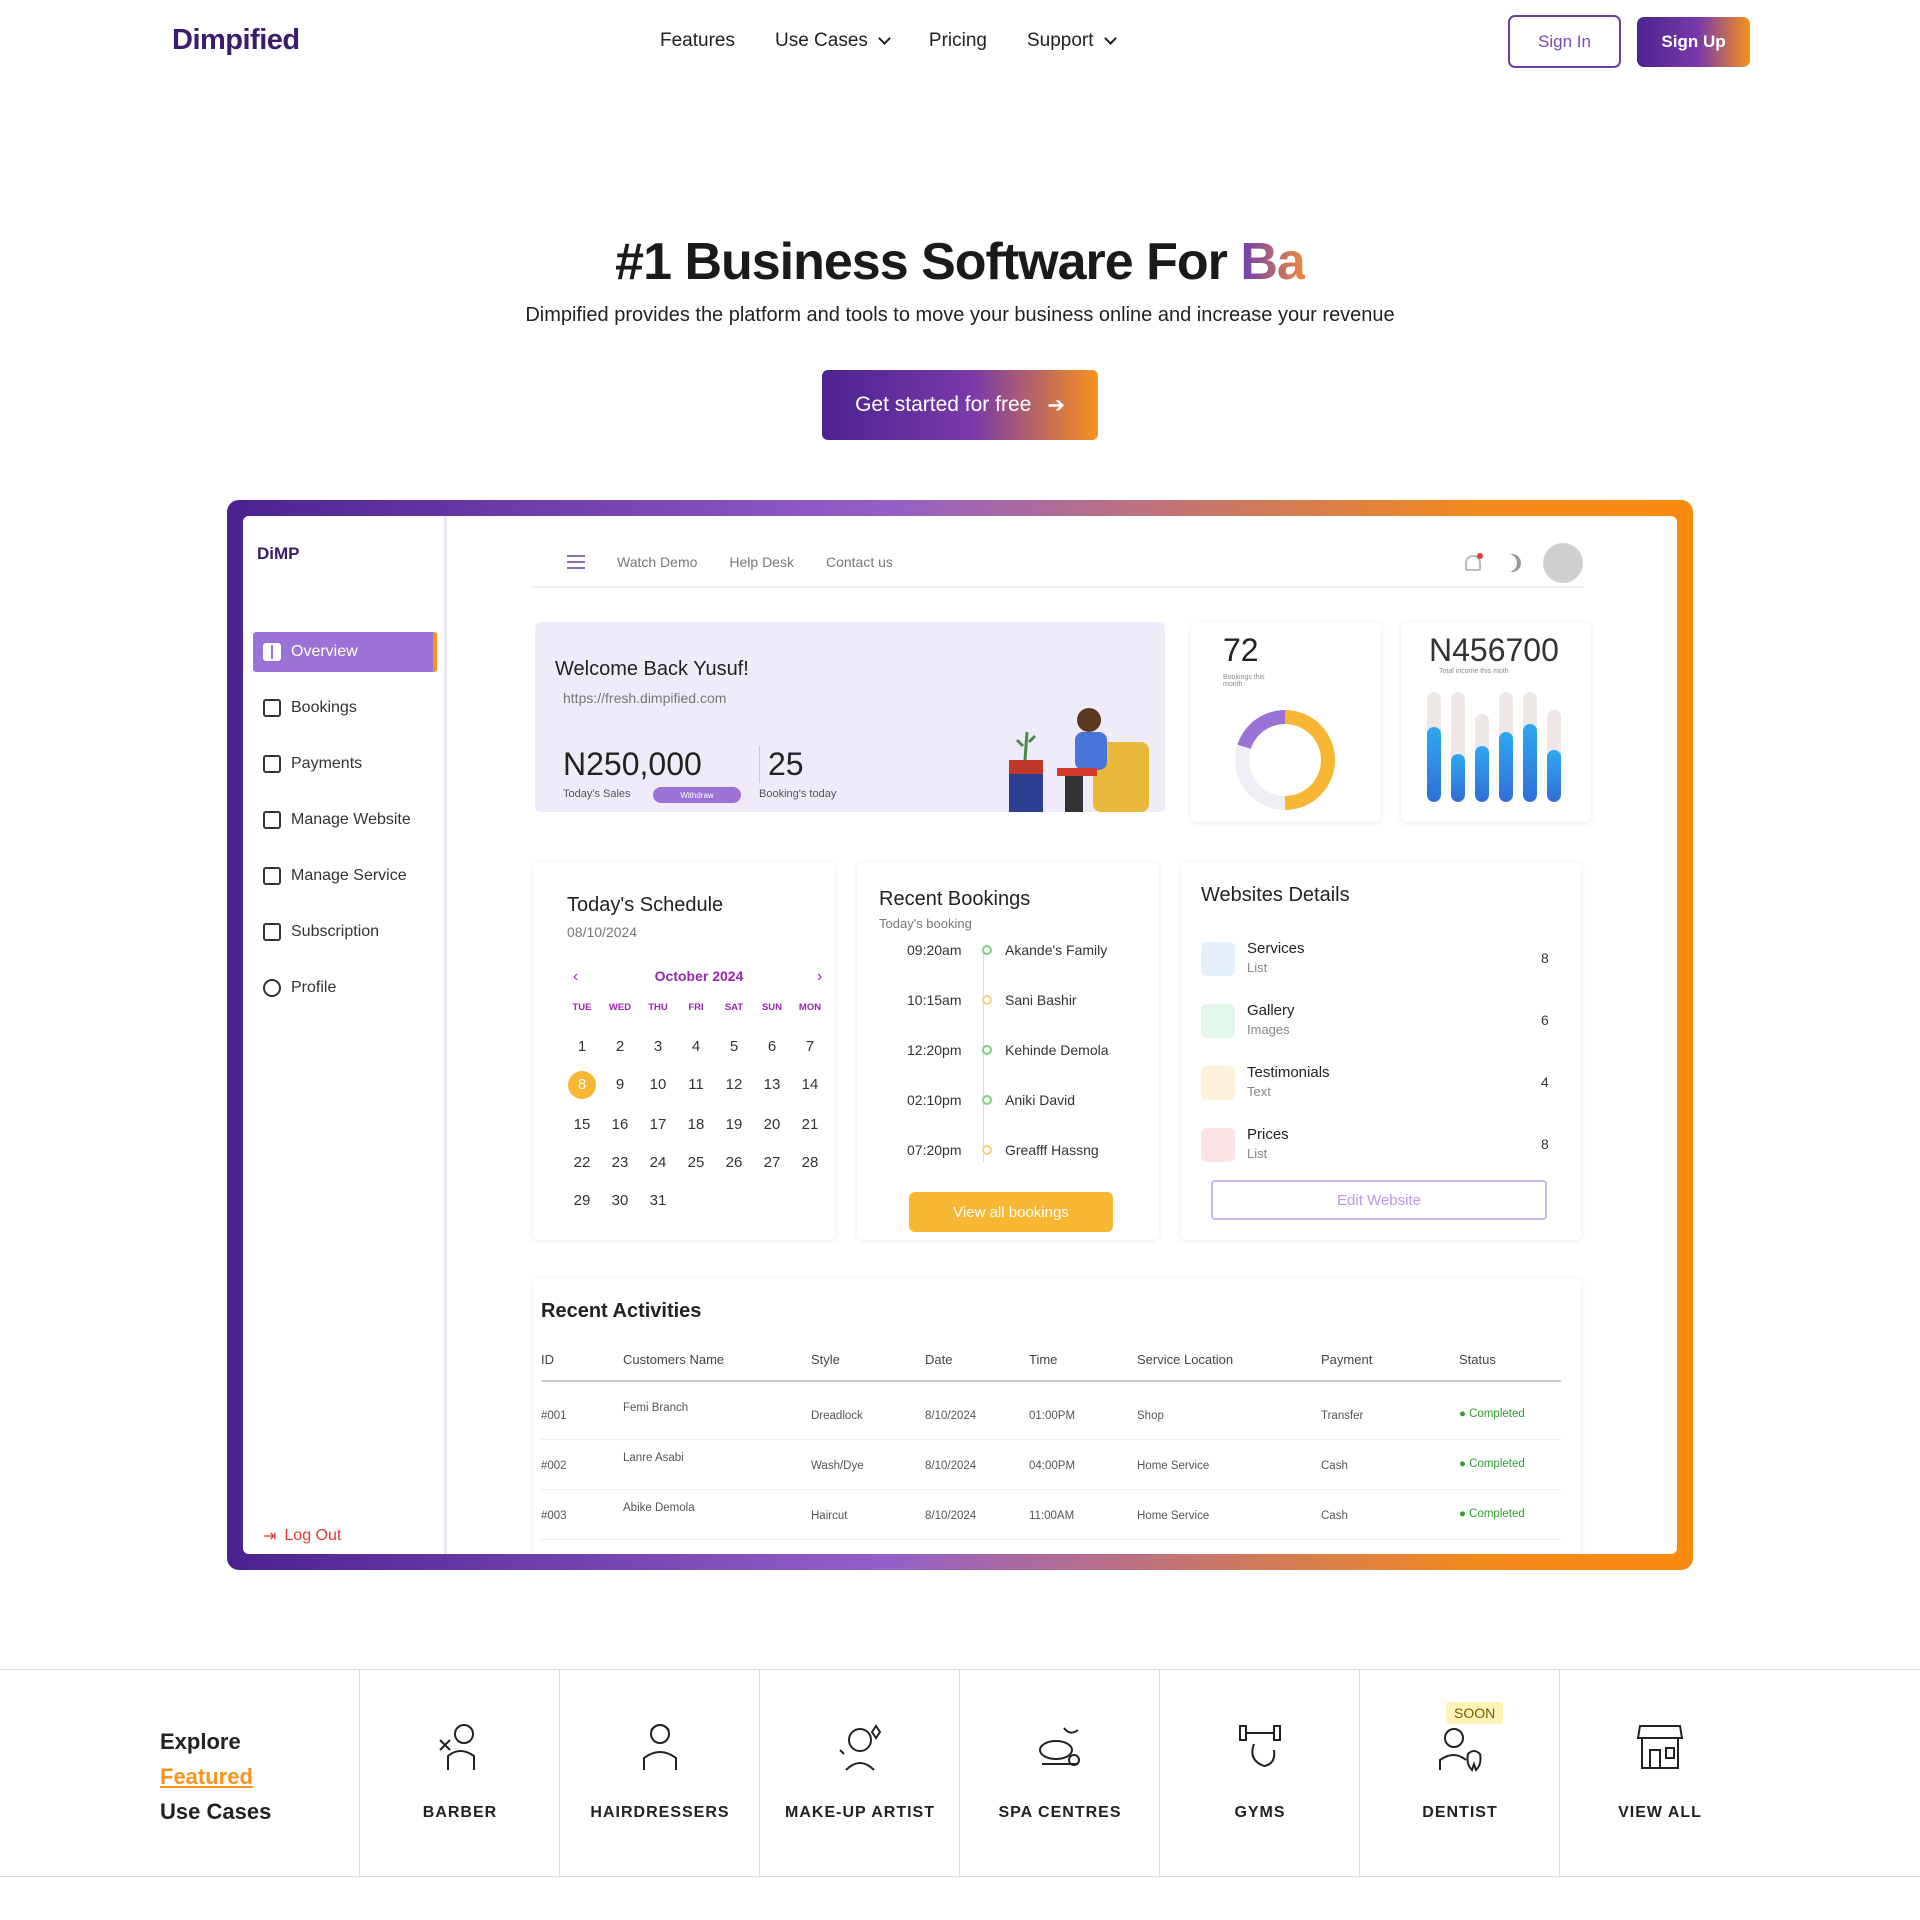 This screenshot has width=1920, height=1920. I want to click on menu-use-cases: Use Cases, so click(833, 41).